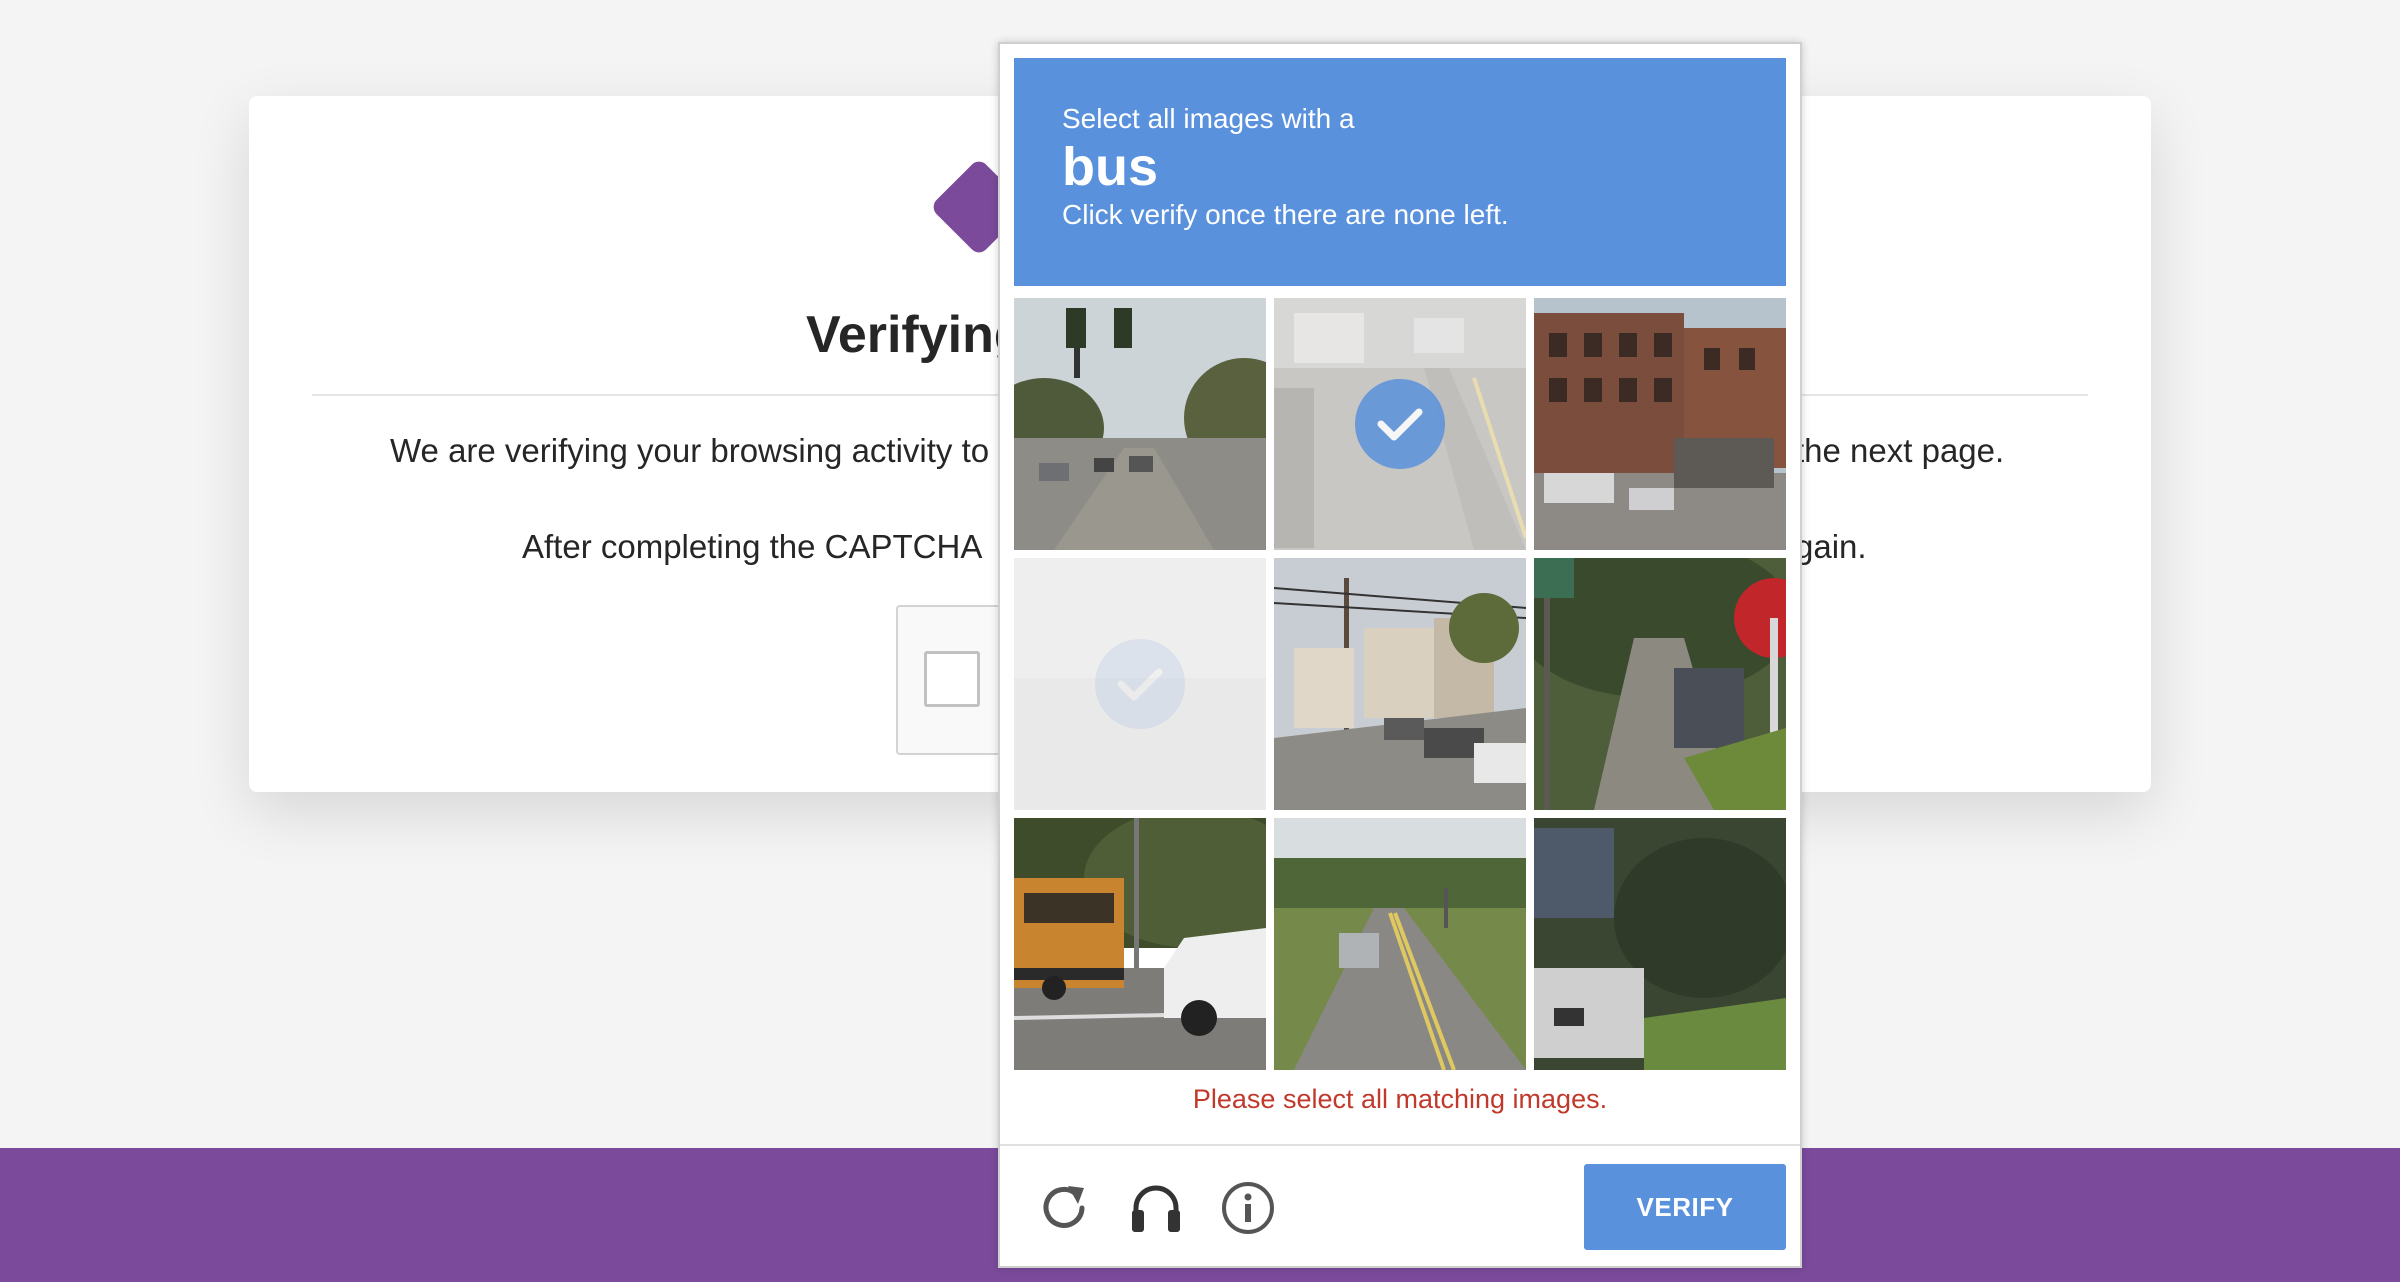  I want to click on paragraph-2-right: gain., so click(1831, 546).